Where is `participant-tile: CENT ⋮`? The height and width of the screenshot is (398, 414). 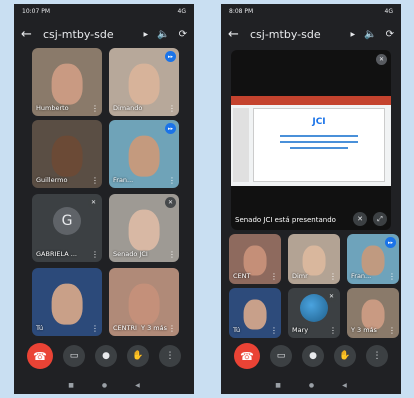
participant-tile: CENT ⋮ is located at coordinates (255, 259).